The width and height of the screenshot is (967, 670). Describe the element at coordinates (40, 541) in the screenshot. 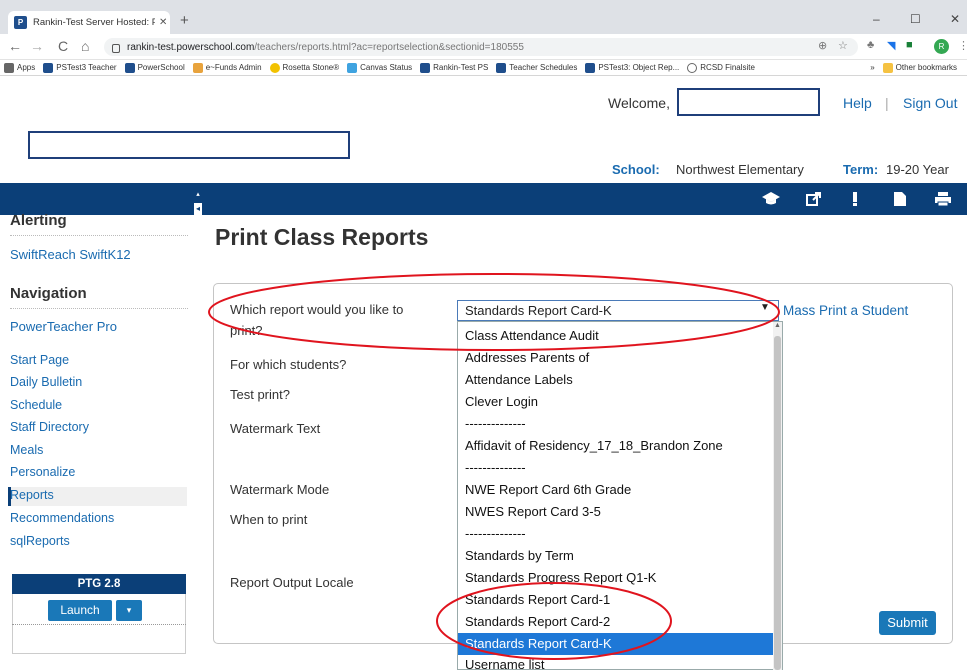

I see `sidebar-item-sqlreports: sqlReports` at that location.